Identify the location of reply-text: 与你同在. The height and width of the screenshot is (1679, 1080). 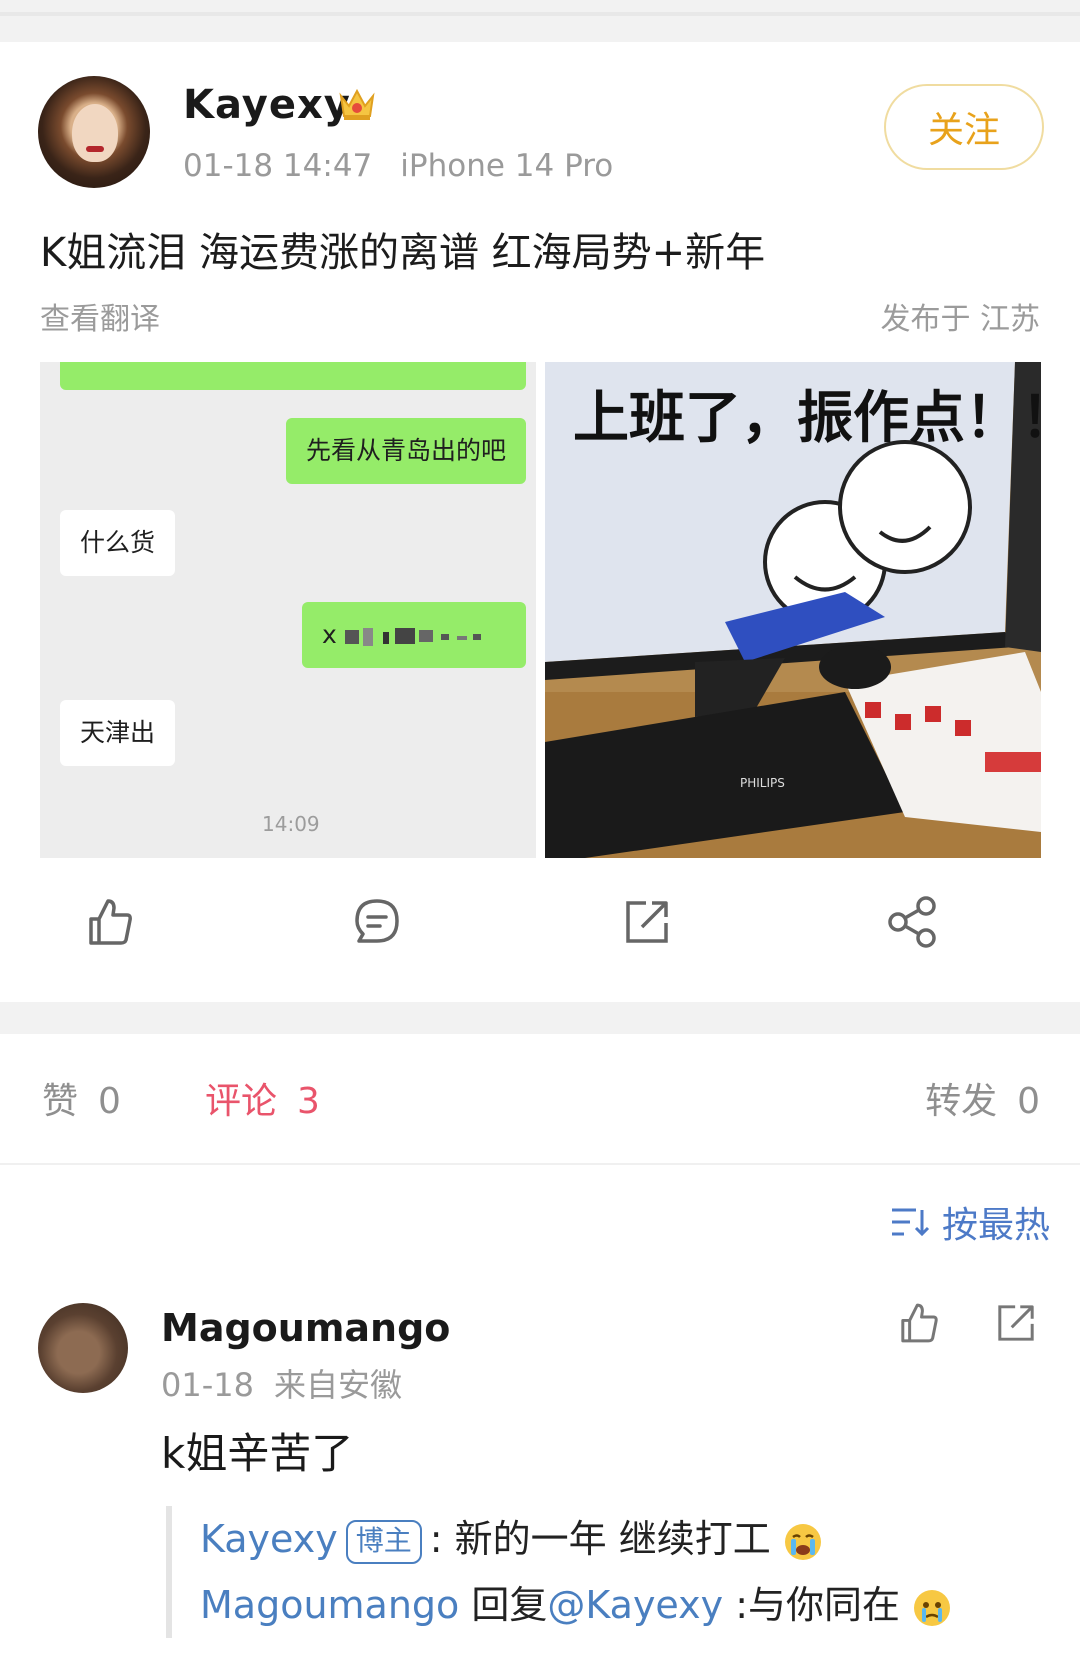
(824, 1605).